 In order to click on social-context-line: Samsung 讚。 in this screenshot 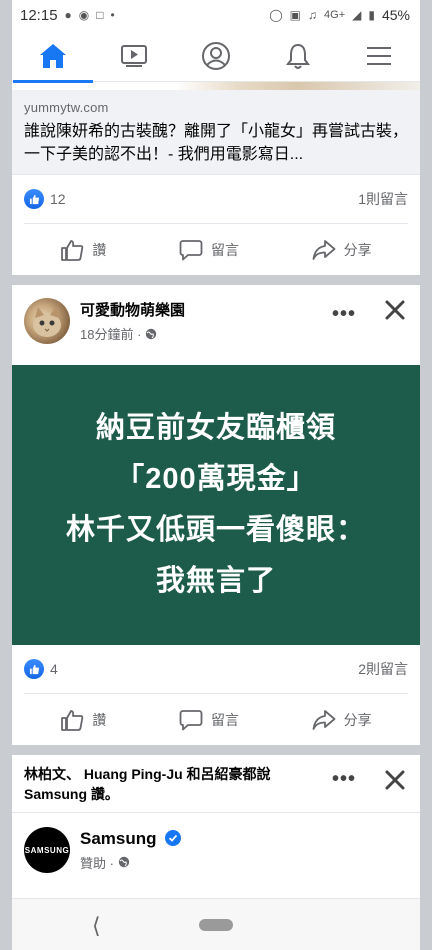, I will do `click(71, 793)`.